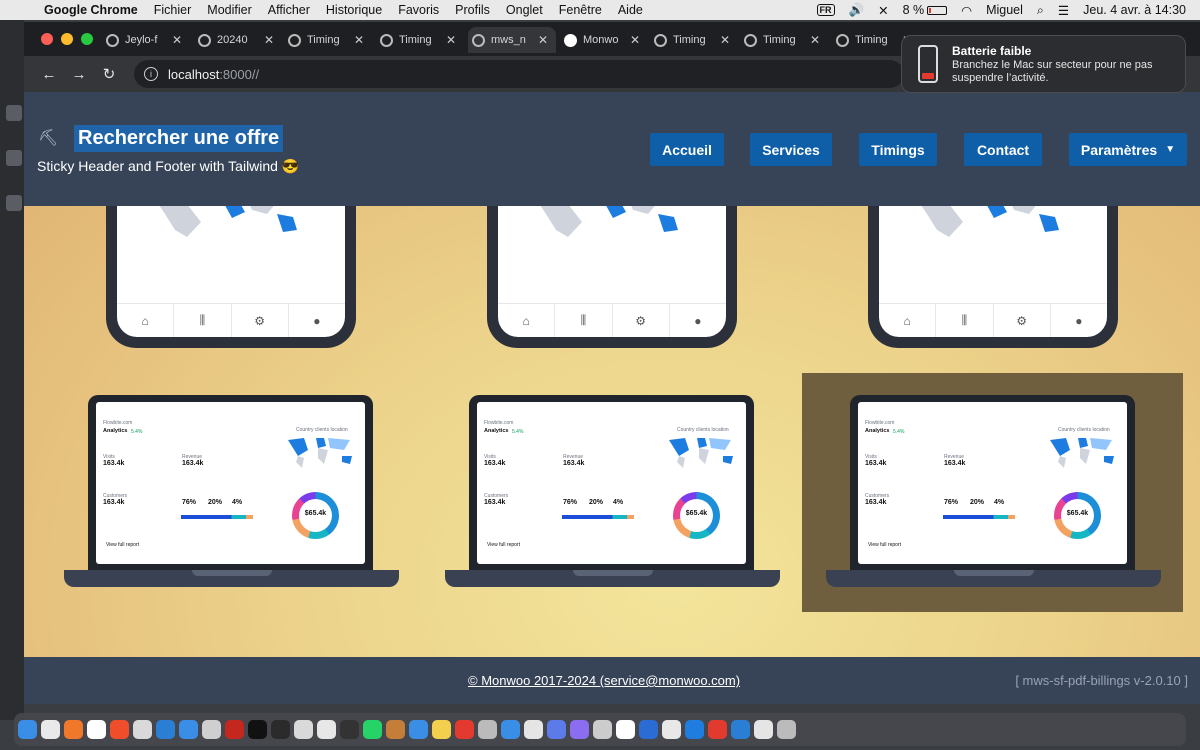 This screenshot has width=1200, height=750. What do you see at coordinates (87, 39) in the screenshot?
I see `zoom-window-button` at bounding box center [87, 39].